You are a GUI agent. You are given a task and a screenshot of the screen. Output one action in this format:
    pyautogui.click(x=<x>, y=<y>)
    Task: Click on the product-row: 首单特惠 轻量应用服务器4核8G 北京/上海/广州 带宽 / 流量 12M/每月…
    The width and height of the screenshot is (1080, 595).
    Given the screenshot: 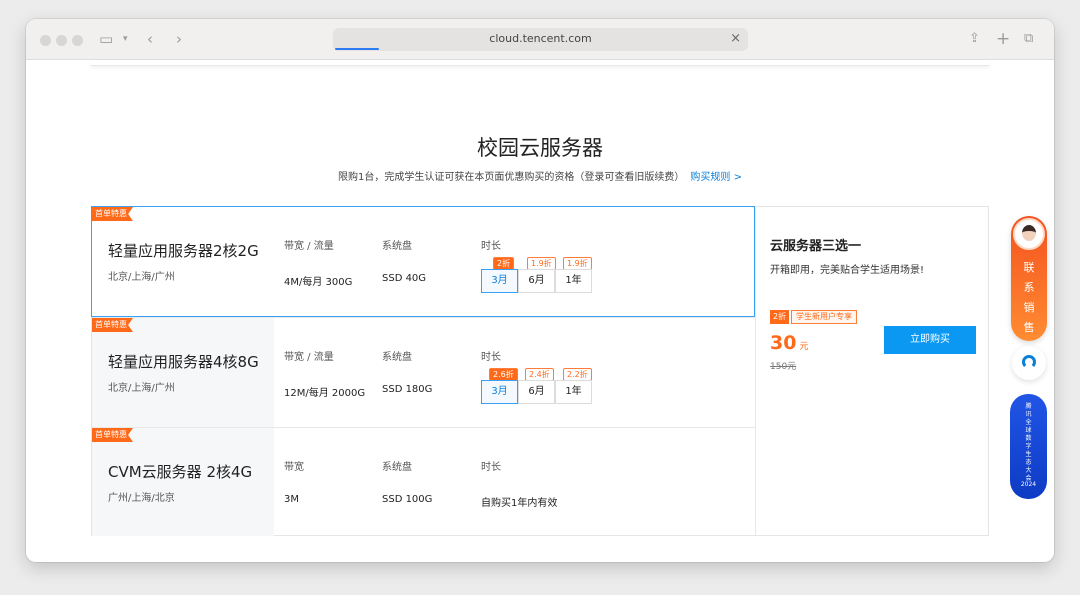 What is the action you would take?
    pyautogui.click(x=423, y=372)
    